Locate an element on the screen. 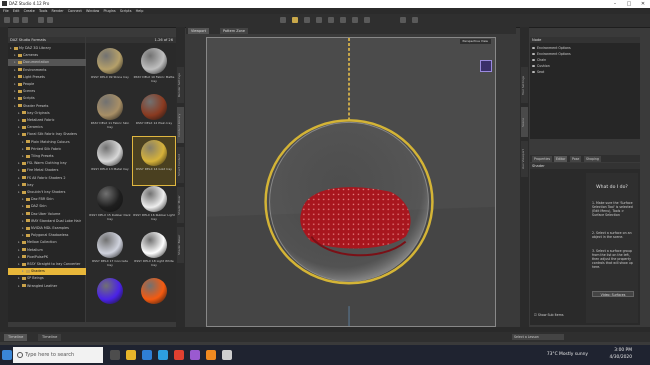  vtab-smart-content: Smart Content is located at coordinates (180, 165).